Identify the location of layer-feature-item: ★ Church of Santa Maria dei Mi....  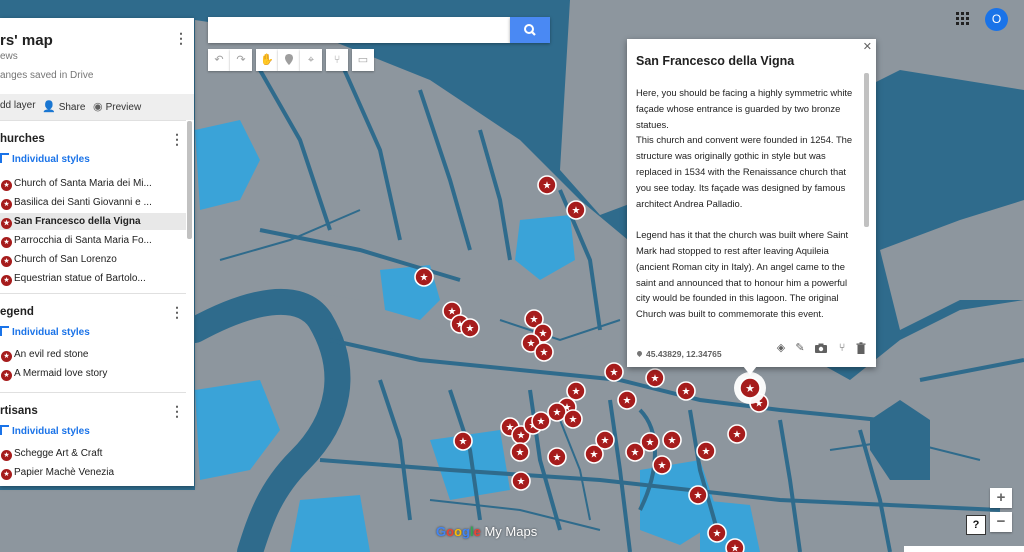
(93, 183).